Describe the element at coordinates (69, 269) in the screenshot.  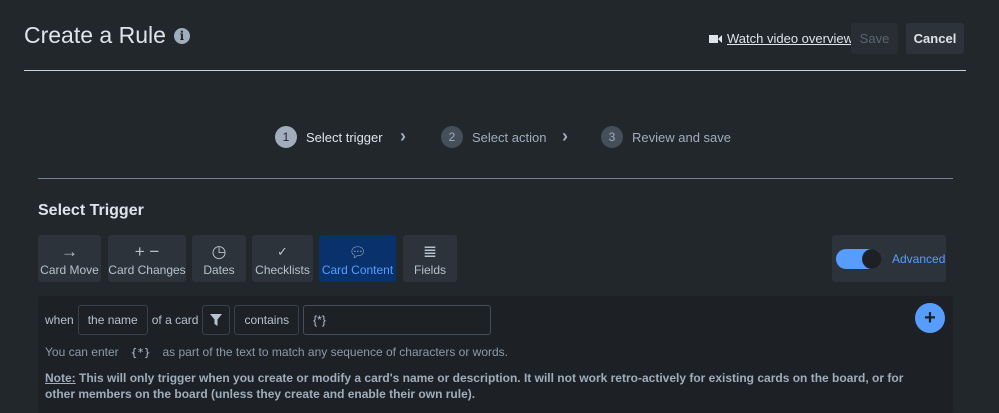
I see `trigger-type-label: Card Move` at that location.